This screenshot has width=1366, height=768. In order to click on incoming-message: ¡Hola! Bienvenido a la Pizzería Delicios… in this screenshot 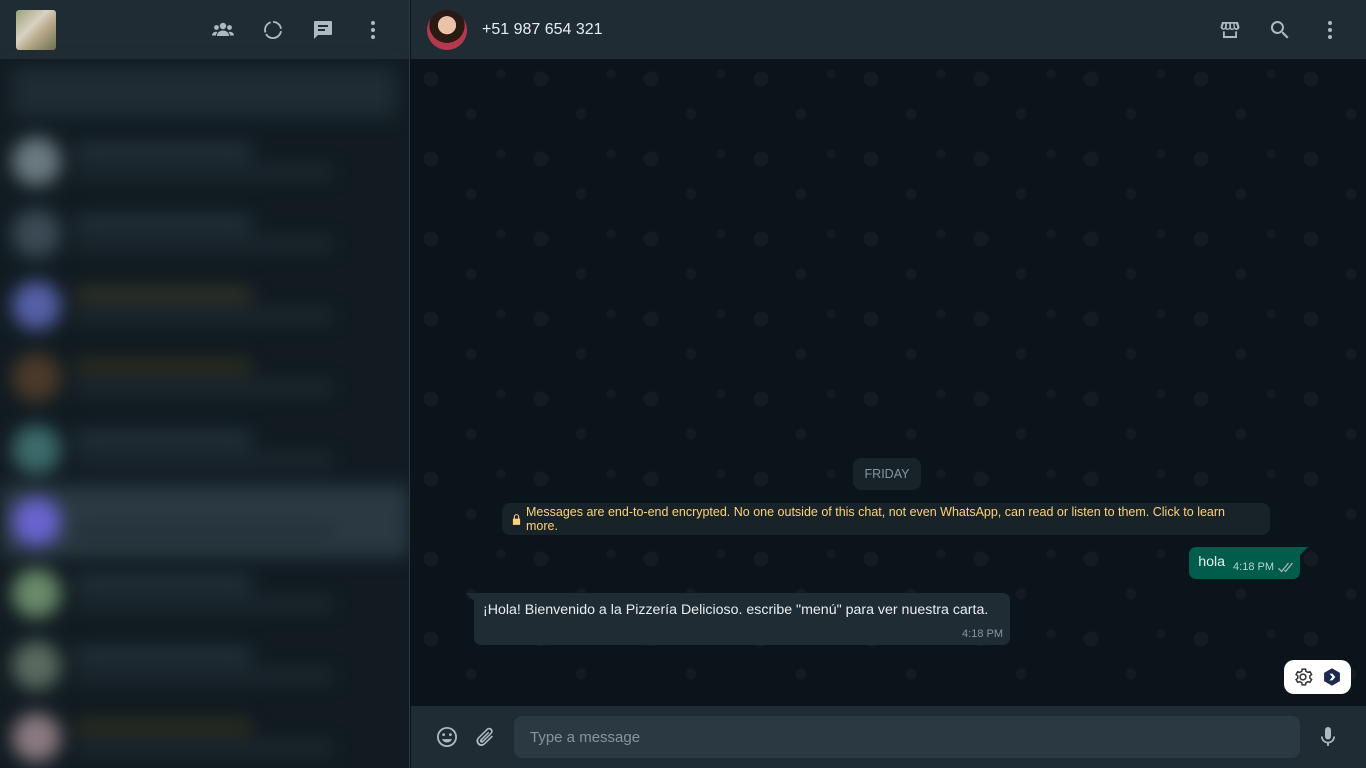, I will do `click(738, 619)`.